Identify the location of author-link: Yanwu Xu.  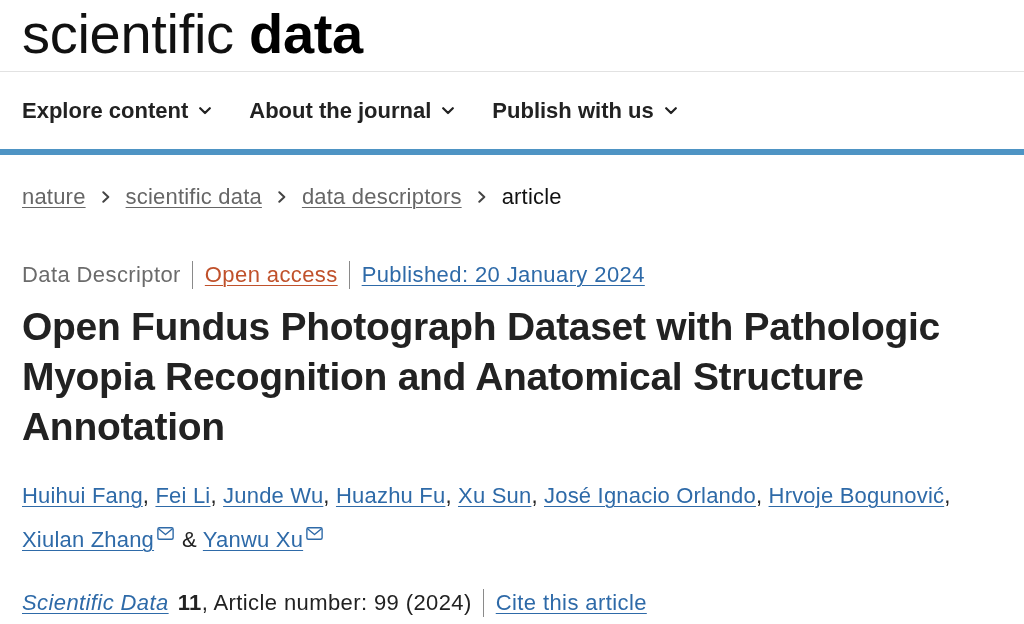
(253, 539).